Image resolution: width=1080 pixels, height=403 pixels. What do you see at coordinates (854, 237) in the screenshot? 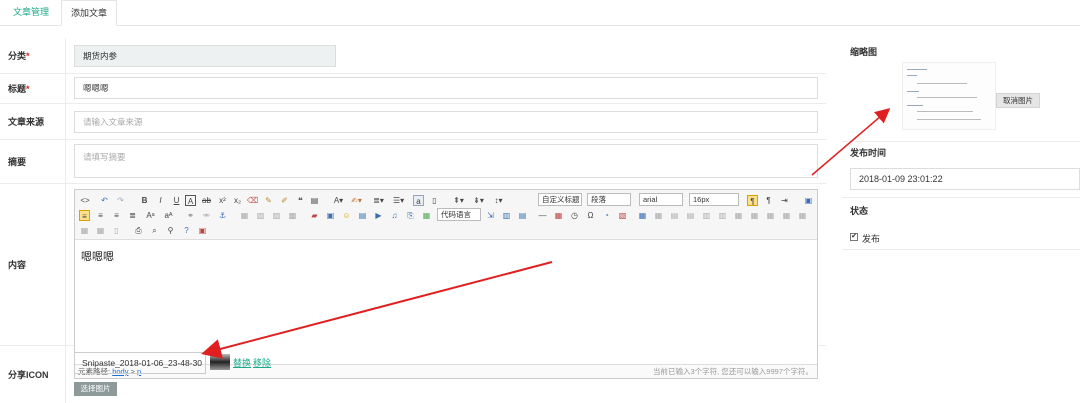
I see `publish-checkbox: ✔` at bounding box center [854, 237].